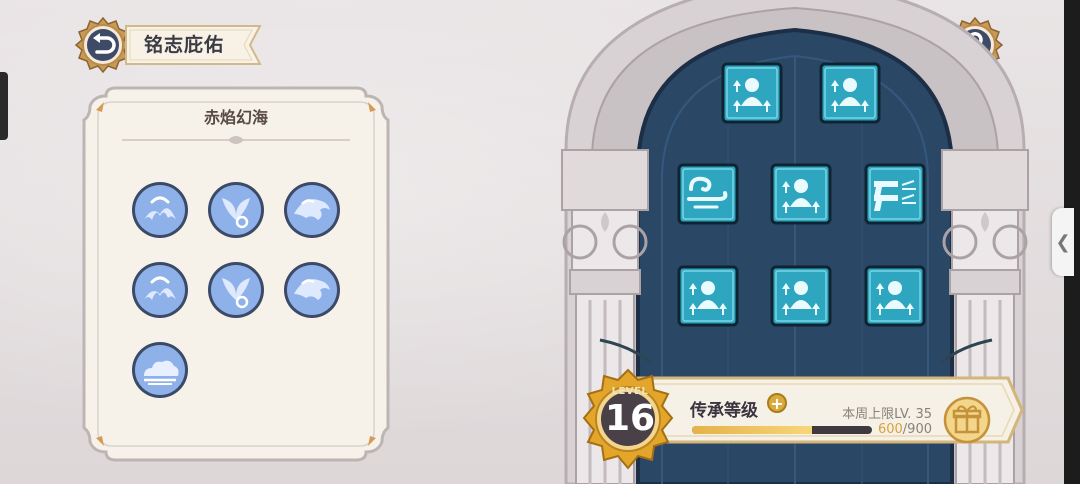 This screenshot has width=1080, height=484. I want to click on twin-pistols-icon, so click(895, 194).